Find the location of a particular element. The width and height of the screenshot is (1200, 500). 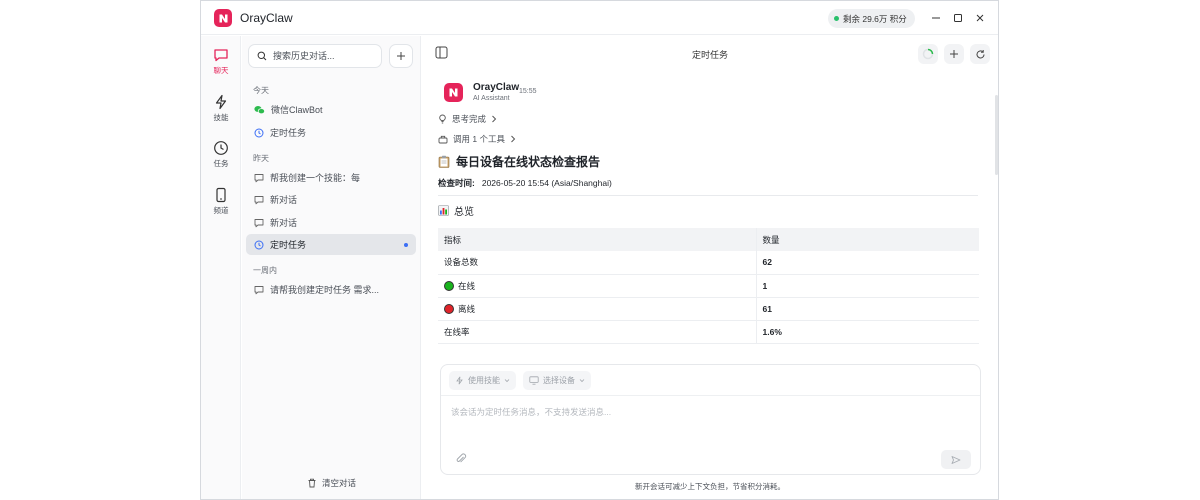

value-cell: 62 is located at coordinates (867, 263).